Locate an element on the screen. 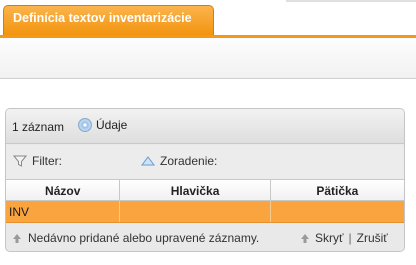 The width and height of the screenshot is (416, 265). footer-links: Skryť | Zrušiť is located at coordinates (344, 238).